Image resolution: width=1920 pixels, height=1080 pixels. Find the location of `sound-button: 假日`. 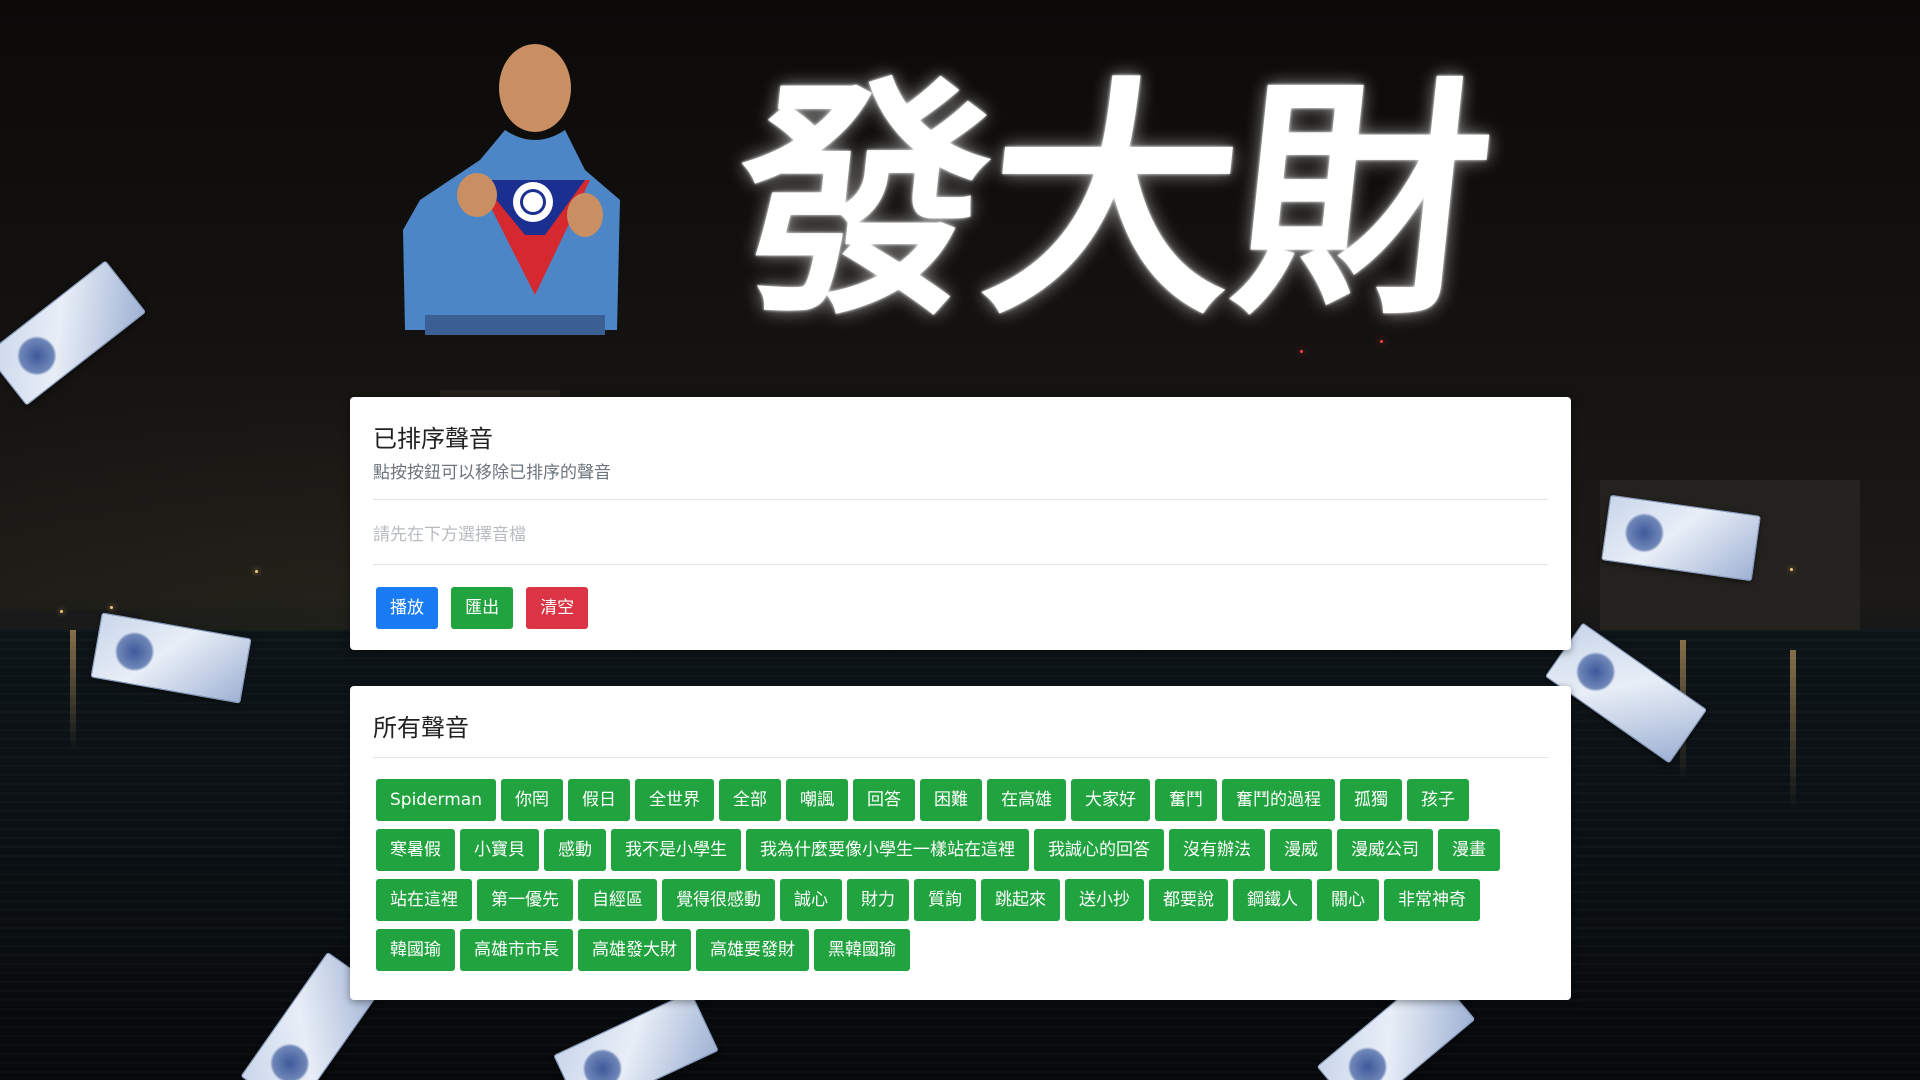

sound-button: 假日 is located at coordinates (599, 800).